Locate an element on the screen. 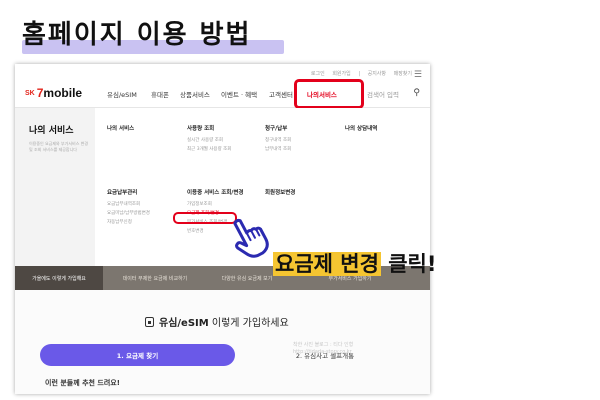 This screenshot has width=600, height=400. menu-item: 실시간 사용량 조회 is located at coordinates (209, 140).